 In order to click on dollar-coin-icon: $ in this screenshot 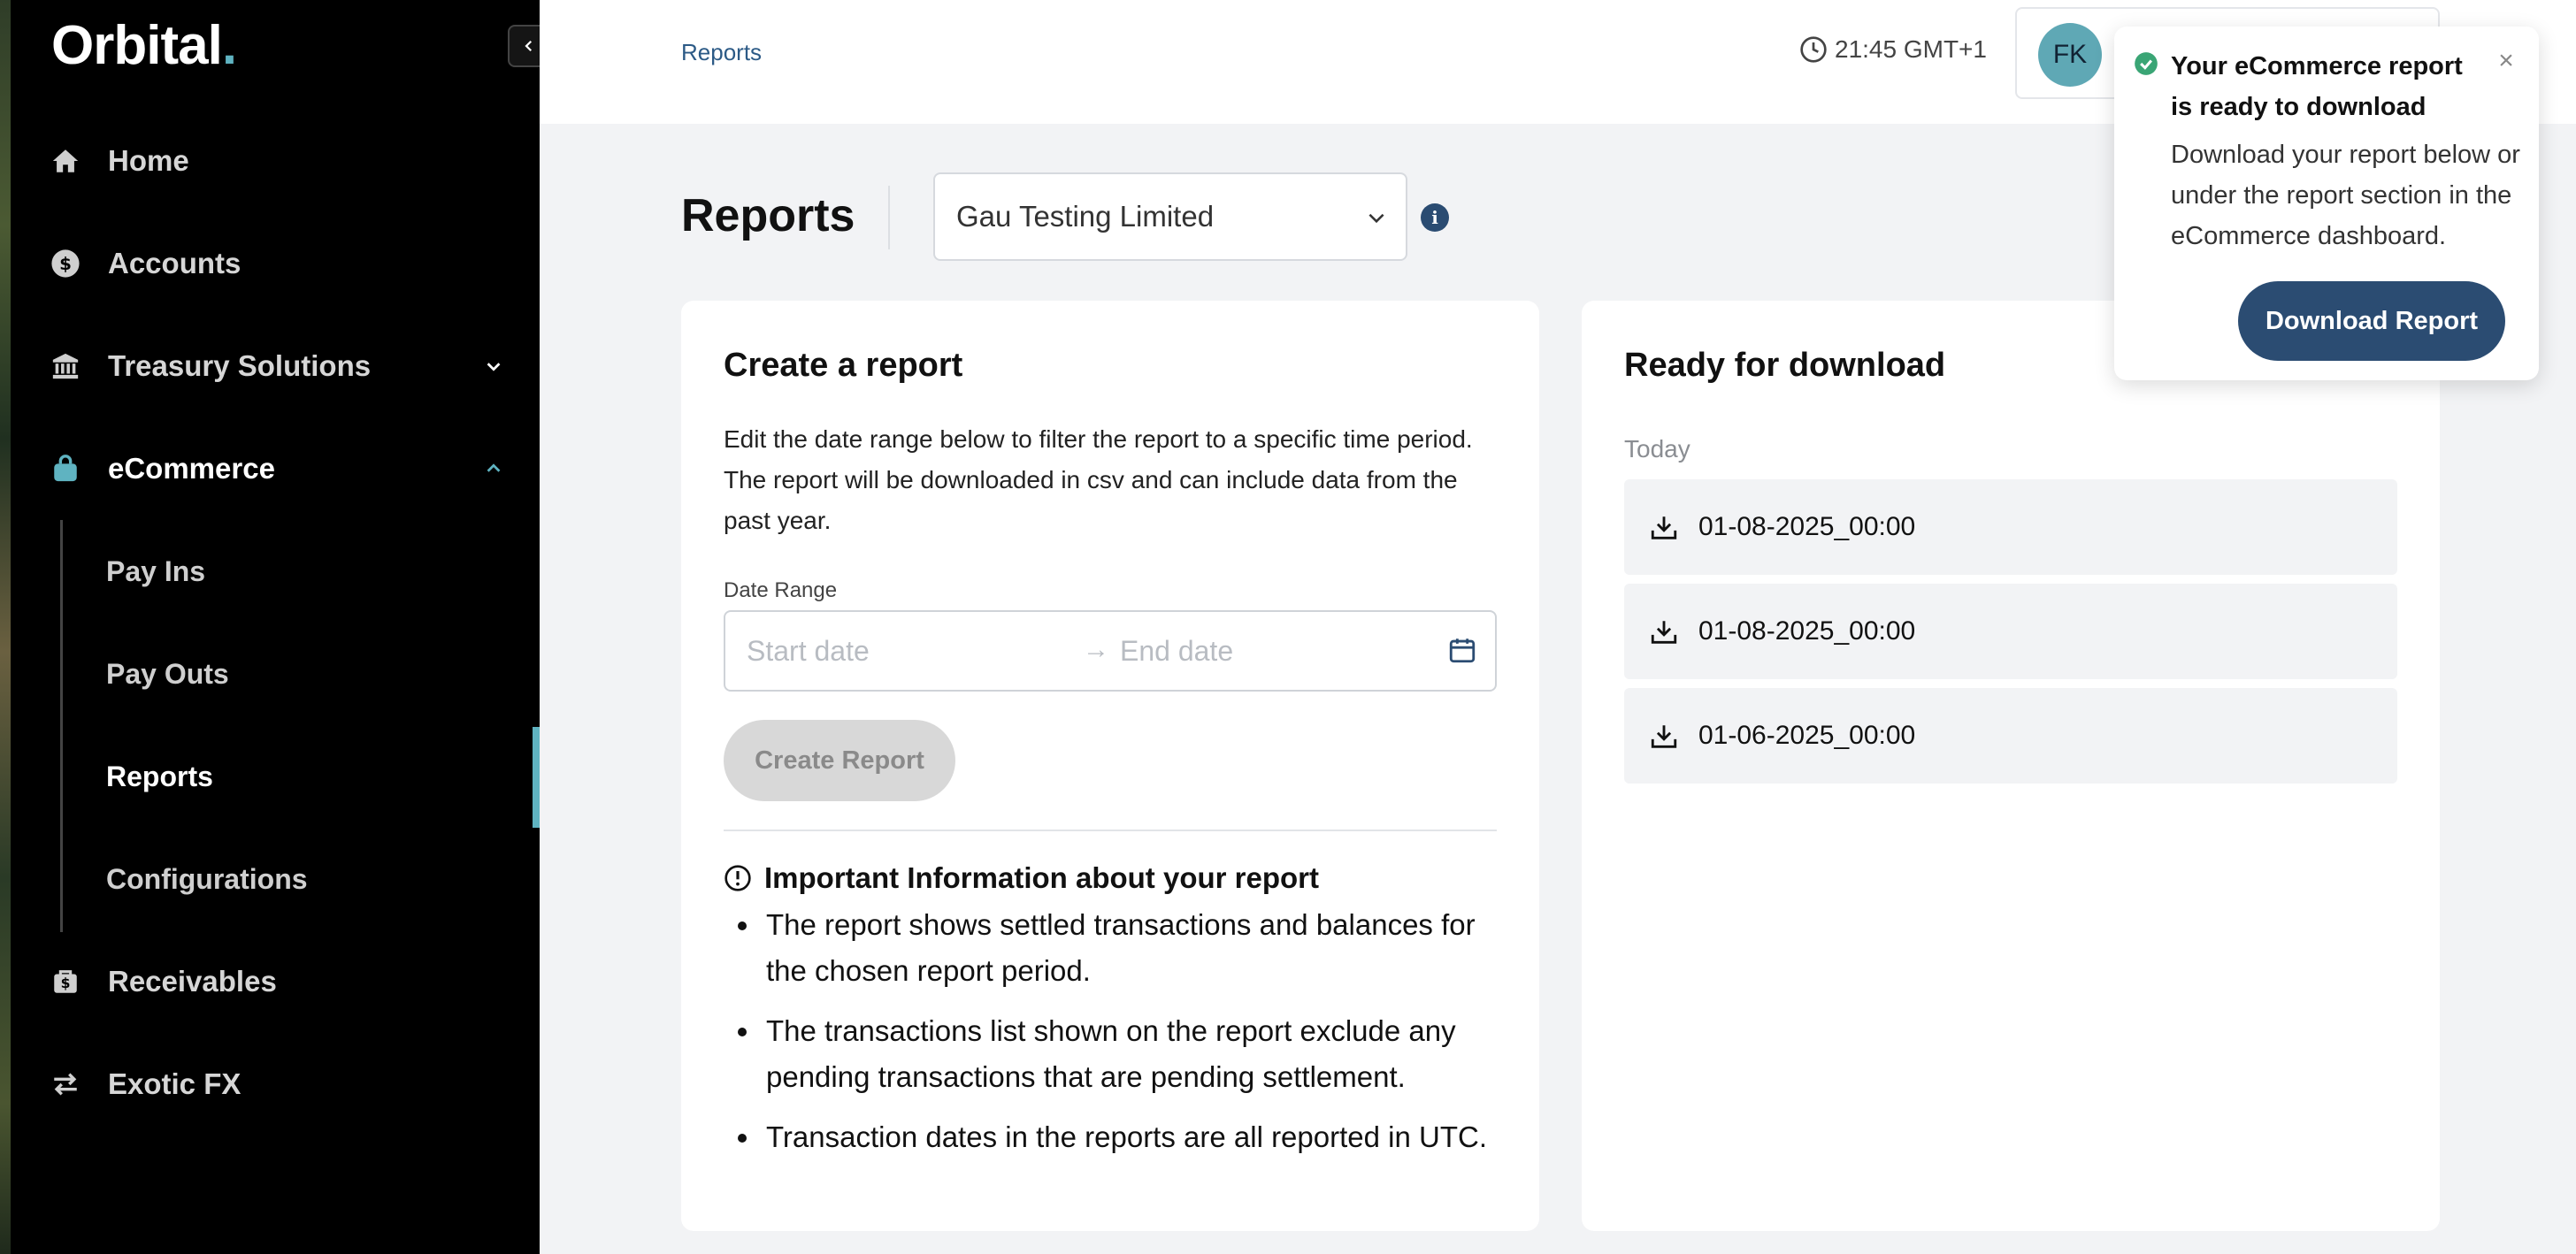, I will do `click(65, 263)`.